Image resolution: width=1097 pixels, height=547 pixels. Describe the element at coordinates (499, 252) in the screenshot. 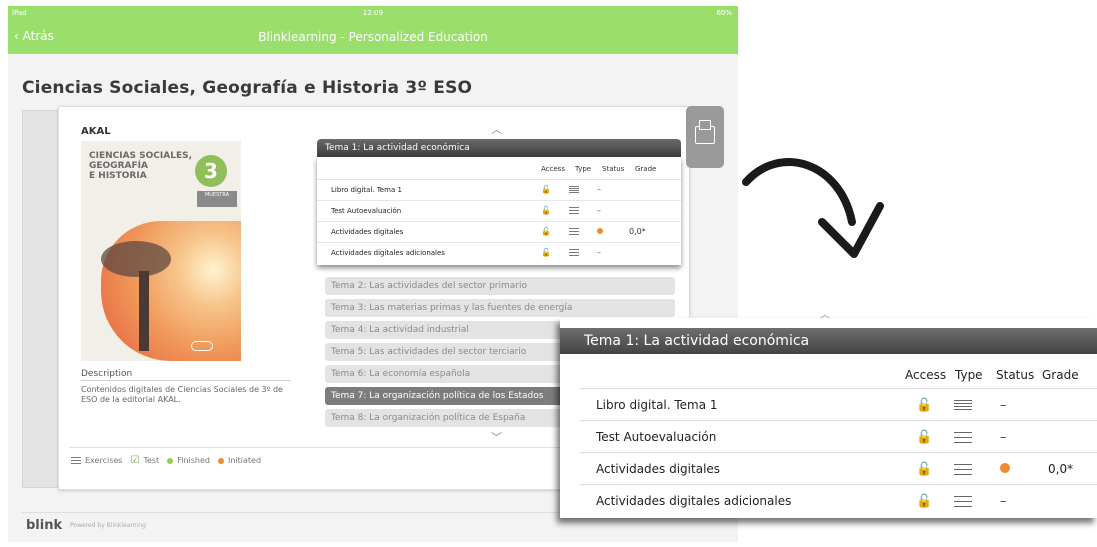

I see `table-row: Actividades digitales adicionales 🔓 –` at that location.